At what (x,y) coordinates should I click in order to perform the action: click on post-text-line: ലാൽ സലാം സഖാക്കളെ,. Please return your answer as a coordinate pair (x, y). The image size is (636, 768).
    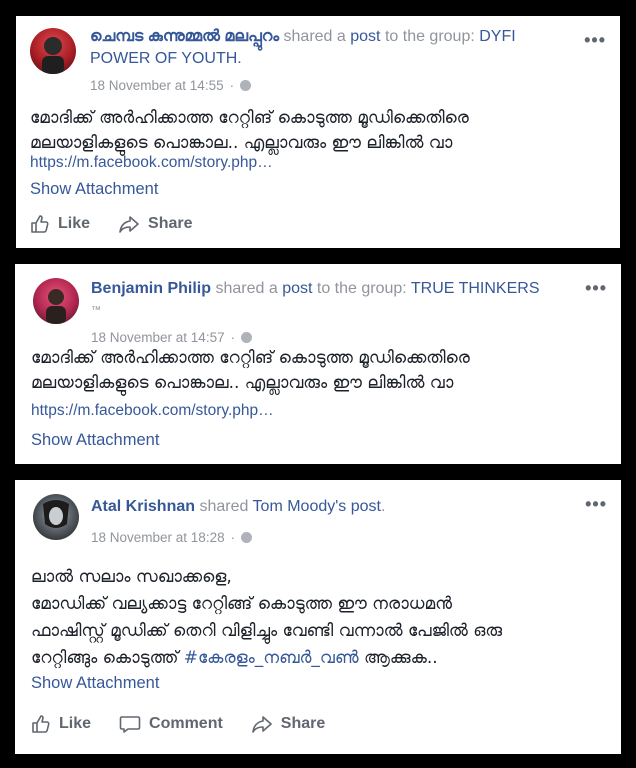
    Looking at the image, I should click on (131, 577).